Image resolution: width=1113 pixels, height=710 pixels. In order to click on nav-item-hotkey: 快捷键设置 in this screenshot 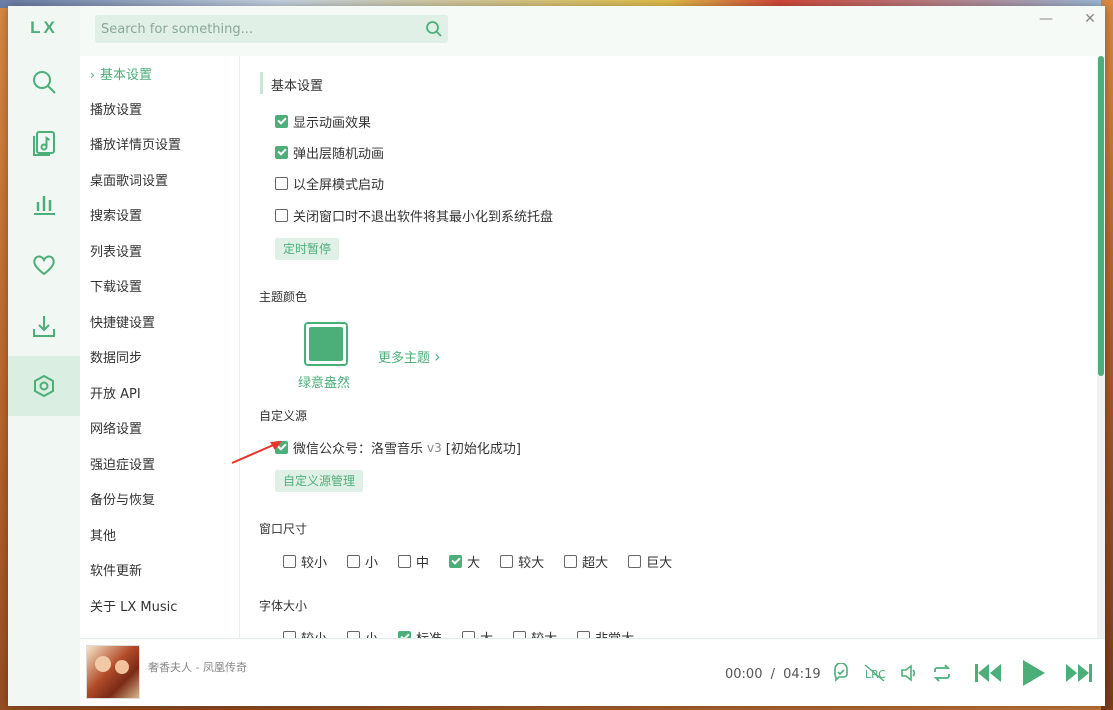, I will do `click(122, 324)`.